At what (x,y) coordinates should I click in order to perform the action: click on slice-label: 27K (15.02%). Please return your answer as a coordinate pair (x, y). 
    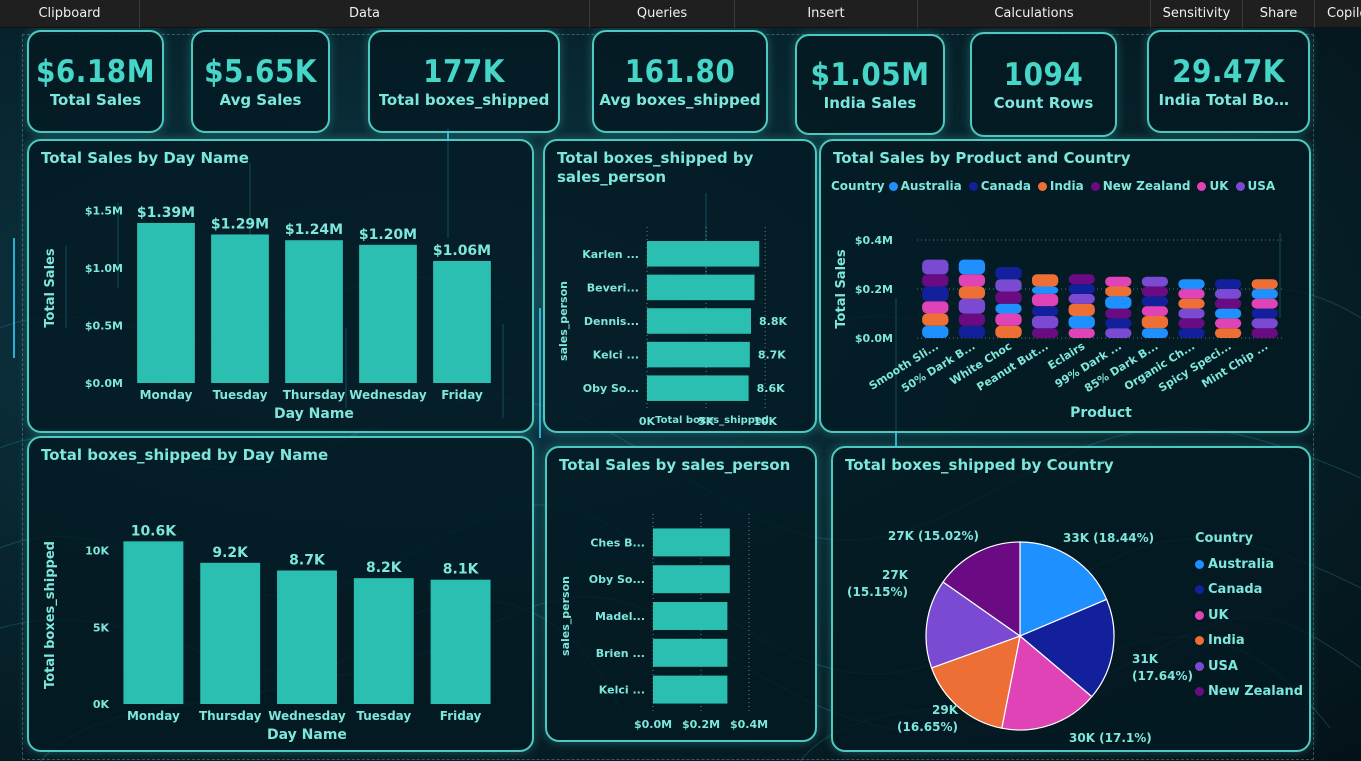
    Looking at the image, I should click on (933, 536).